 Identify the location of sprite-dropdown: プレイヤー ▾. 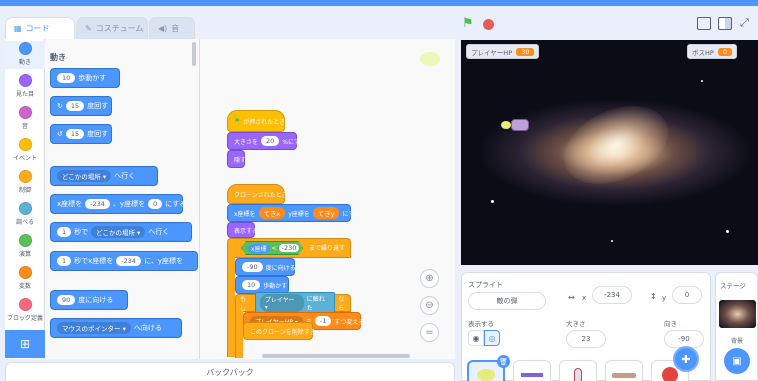
(281, 303).